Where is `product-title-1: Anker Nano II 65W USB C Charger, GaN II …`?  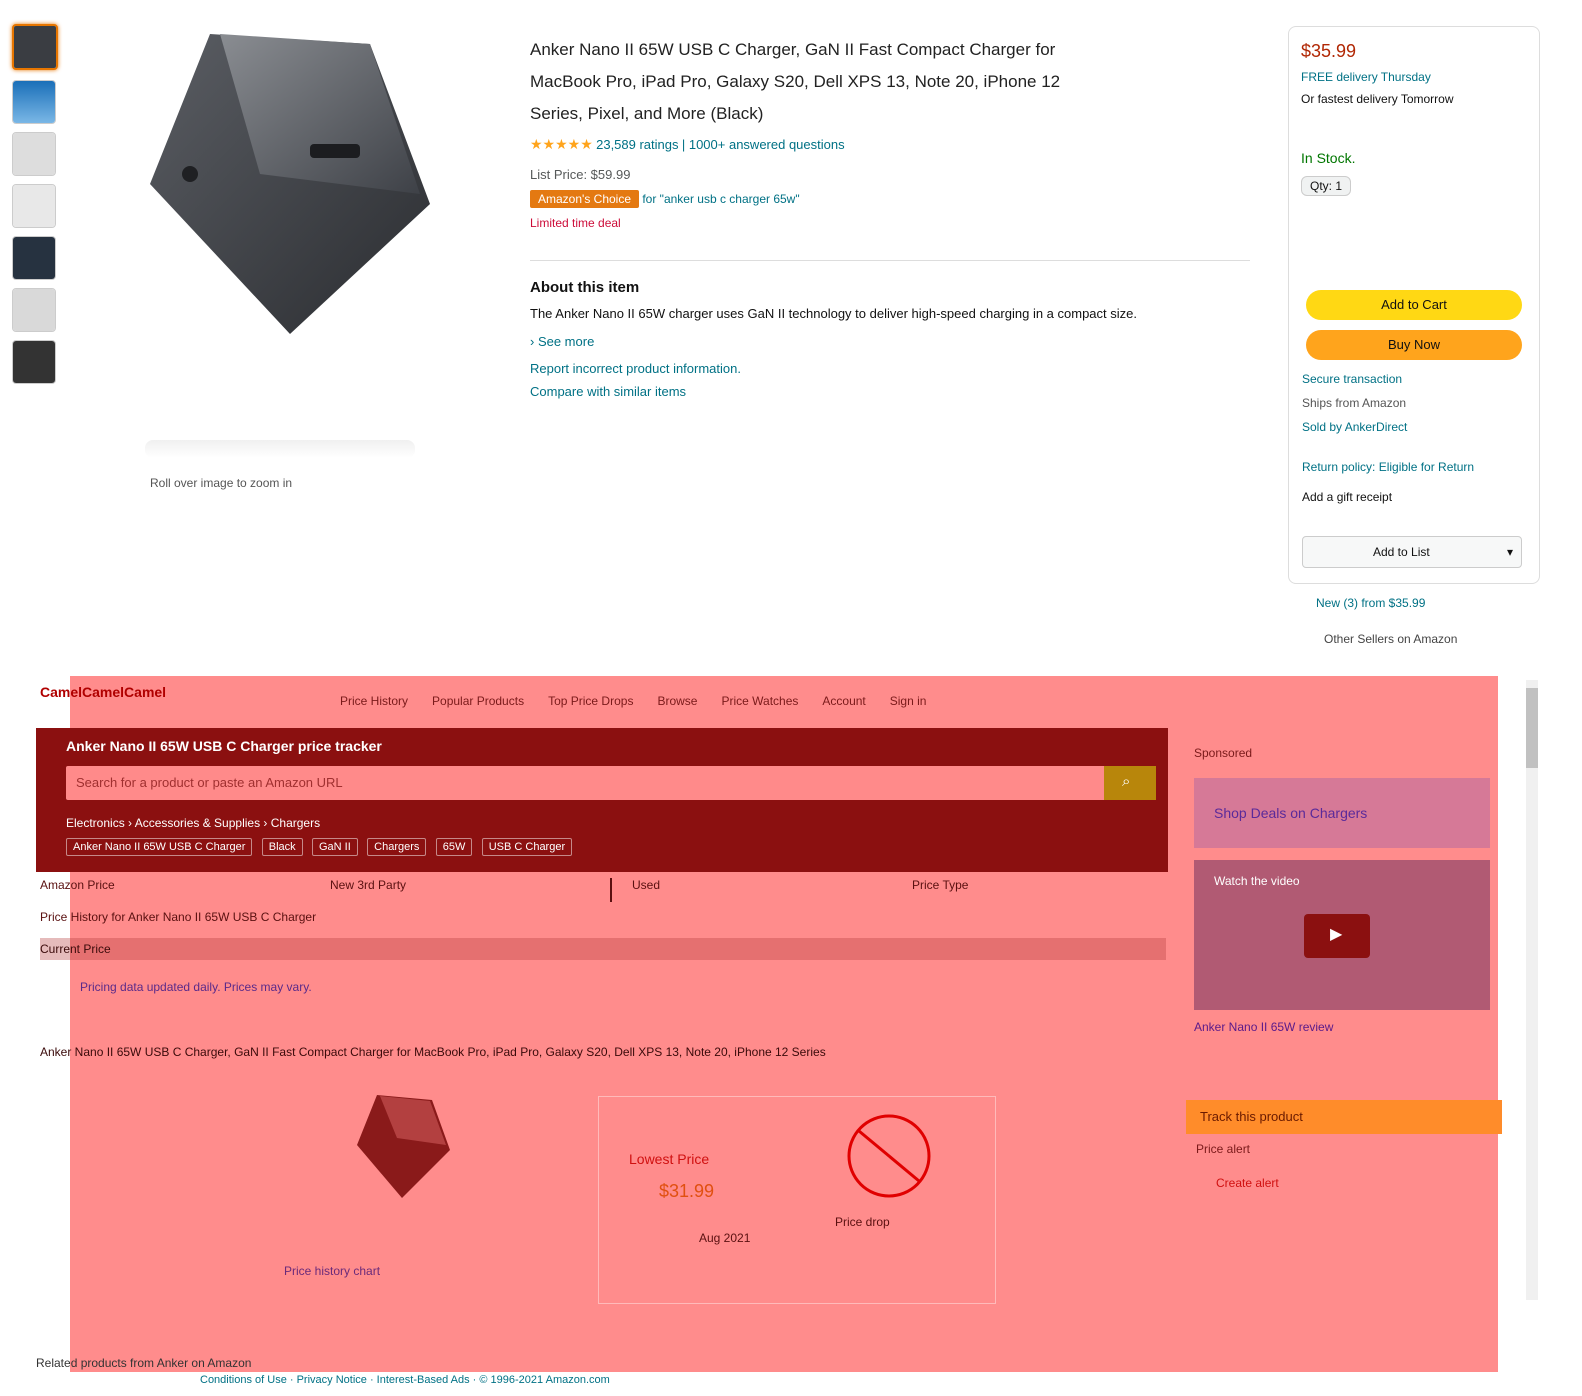 product-title-1: Anker Nano II 65W USB C Charger, GaN II … is located at coordinates (793, 49).